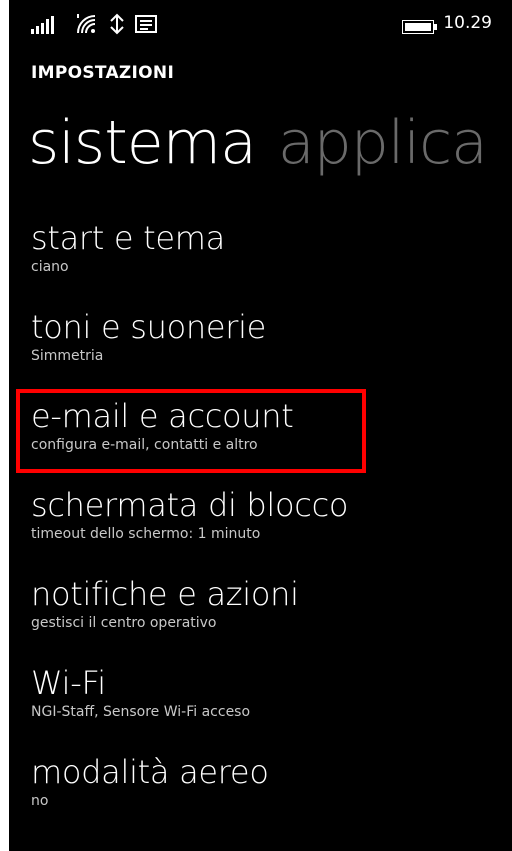 This screenshot has height=851, width=512. Describe the element at coordinates (68, 683) in the screenshot. I see `setting-title: Wi-Fi` at that location.